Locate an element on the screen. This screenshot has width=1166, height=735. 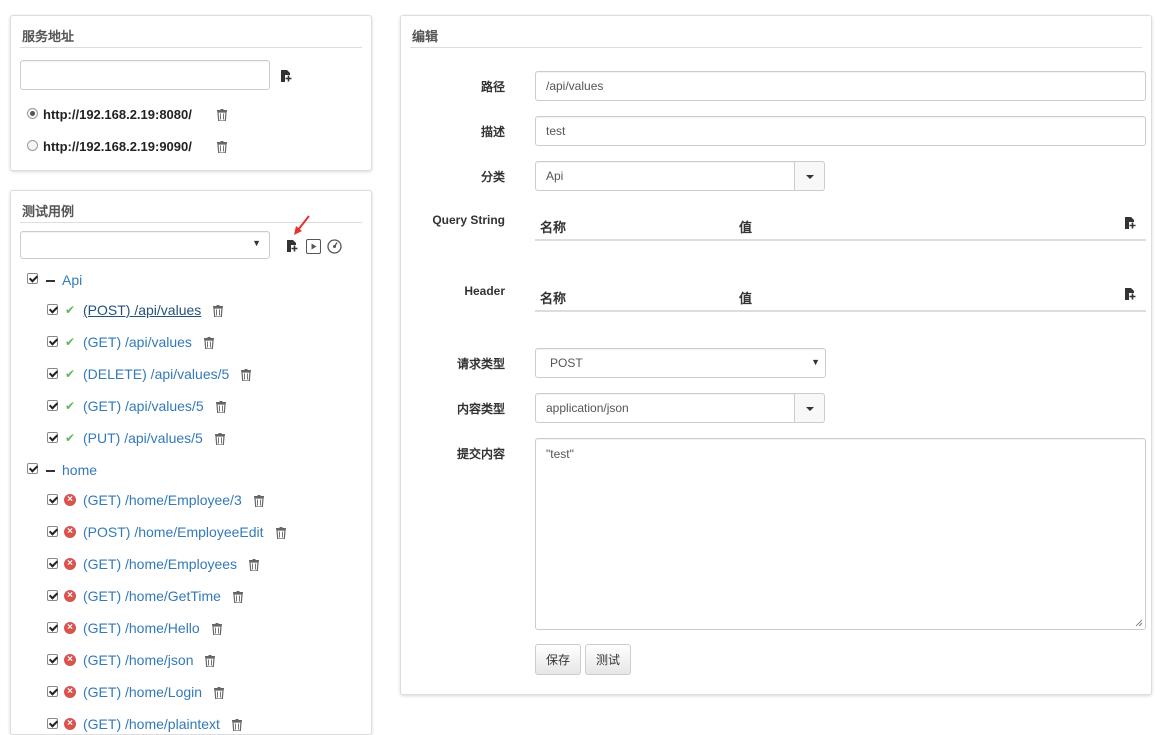
case-link: (POST) /api/values is located at coordinates (142, 310).